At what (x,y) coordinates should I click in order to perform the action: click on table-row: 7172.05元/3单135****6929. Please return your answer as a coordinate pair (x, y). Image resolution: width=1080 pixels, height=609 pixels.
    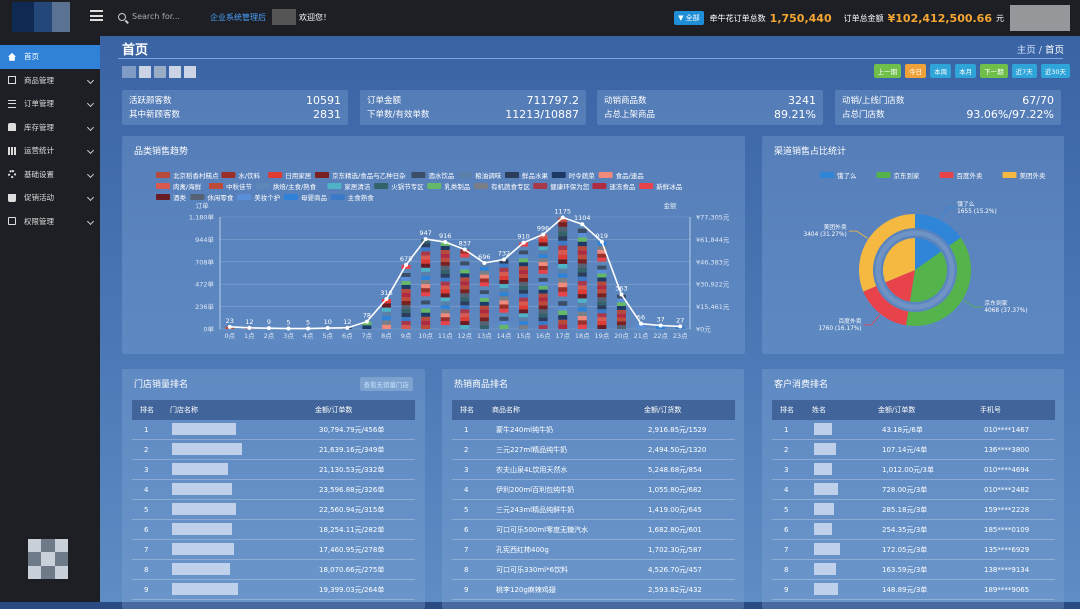
    Looking at the image, I should click on (913, 550).